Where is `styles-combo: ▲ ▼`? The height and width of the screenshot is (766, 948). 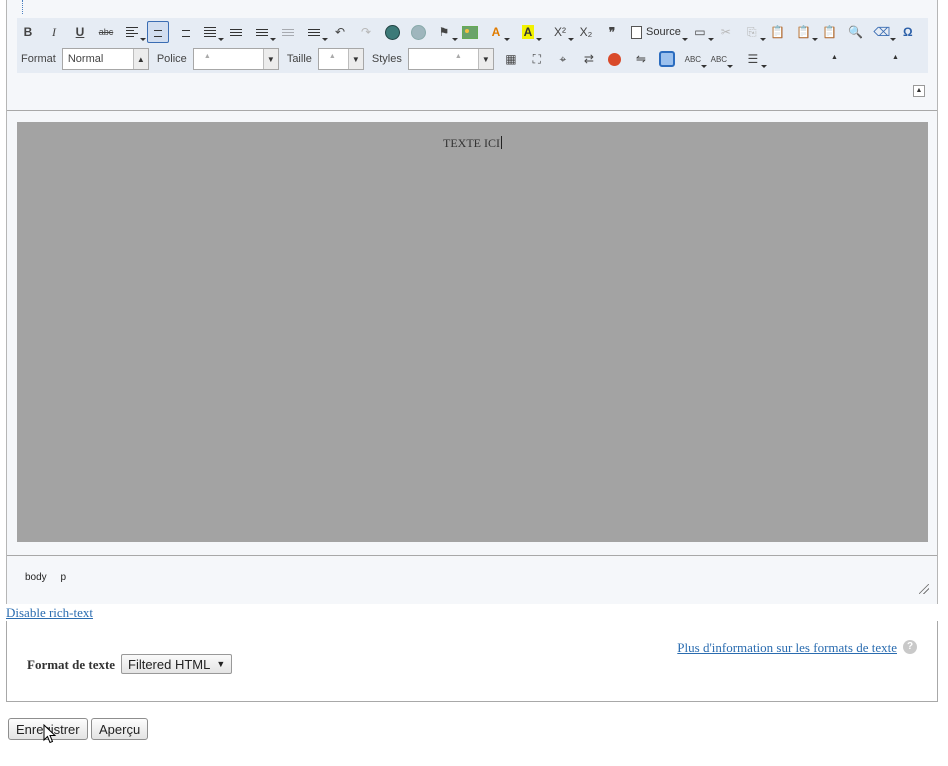
styles-combo: ▲ ▼ is located at coordinates (450, 59).